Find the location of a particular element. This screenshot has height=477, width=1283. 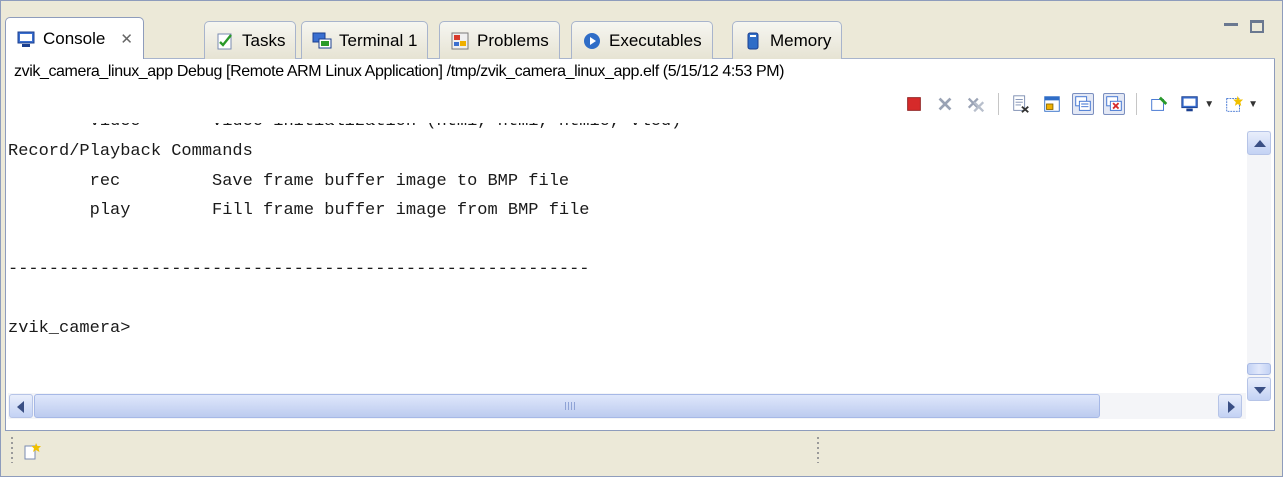

console-icon is located at coordinates (26, 39).